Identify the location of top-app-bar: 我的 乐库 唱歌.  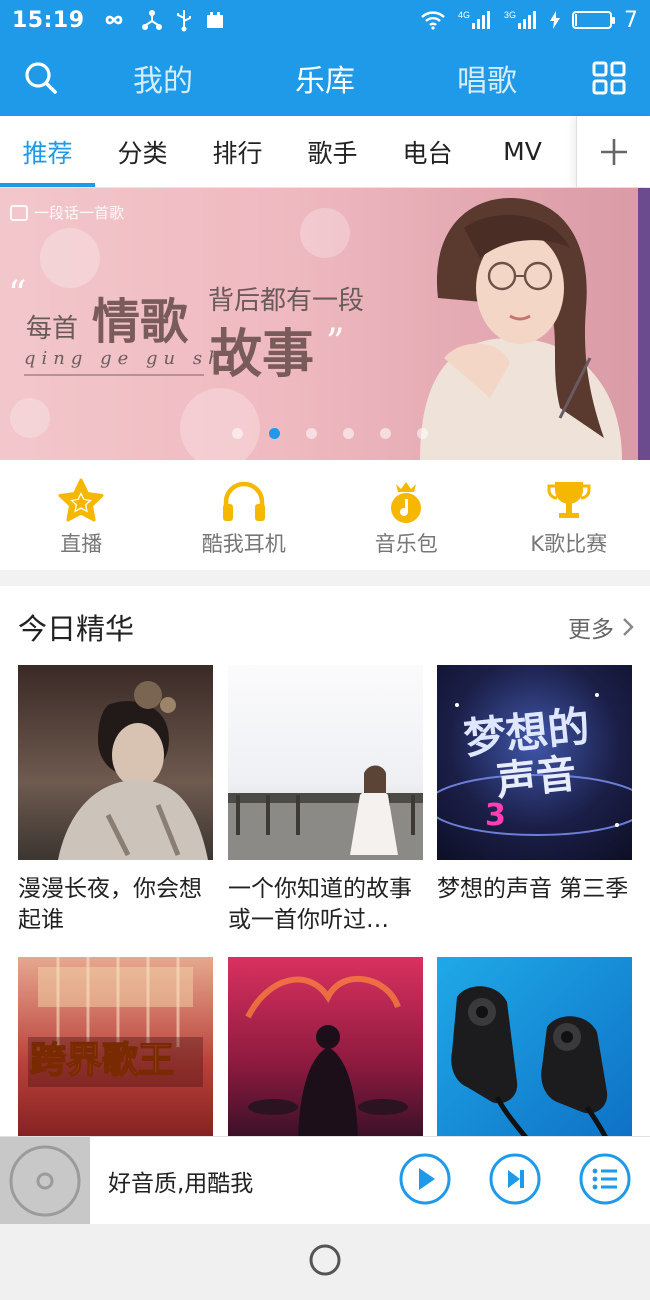
(325, 78).